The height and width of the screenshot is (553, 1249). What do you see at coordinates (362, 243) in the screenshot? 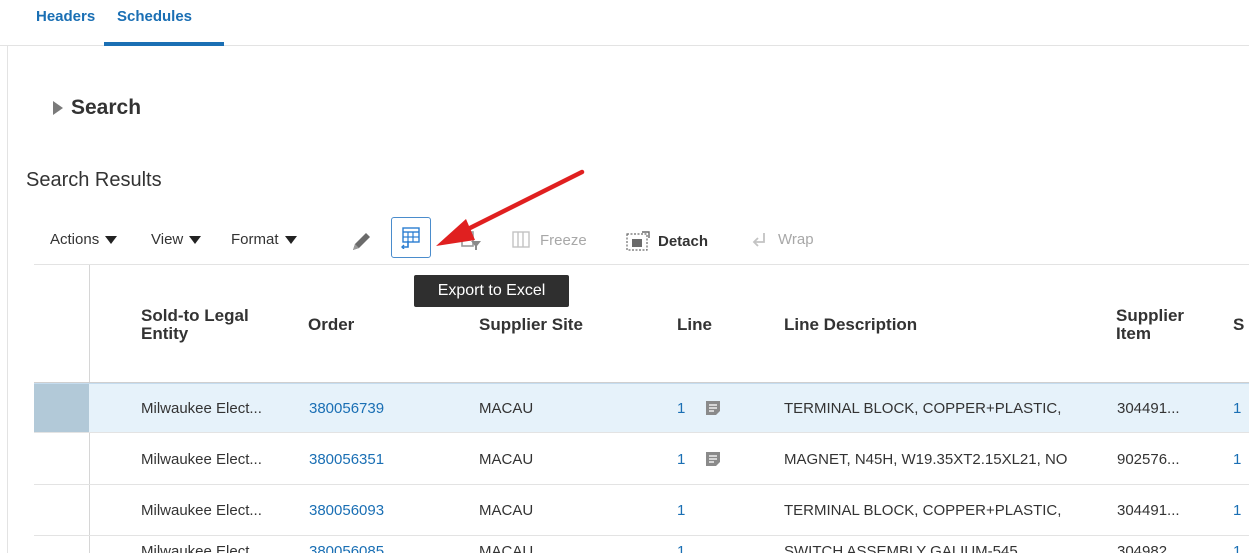
I see `edit-pencil-icon` at bounding box center [362, 243].